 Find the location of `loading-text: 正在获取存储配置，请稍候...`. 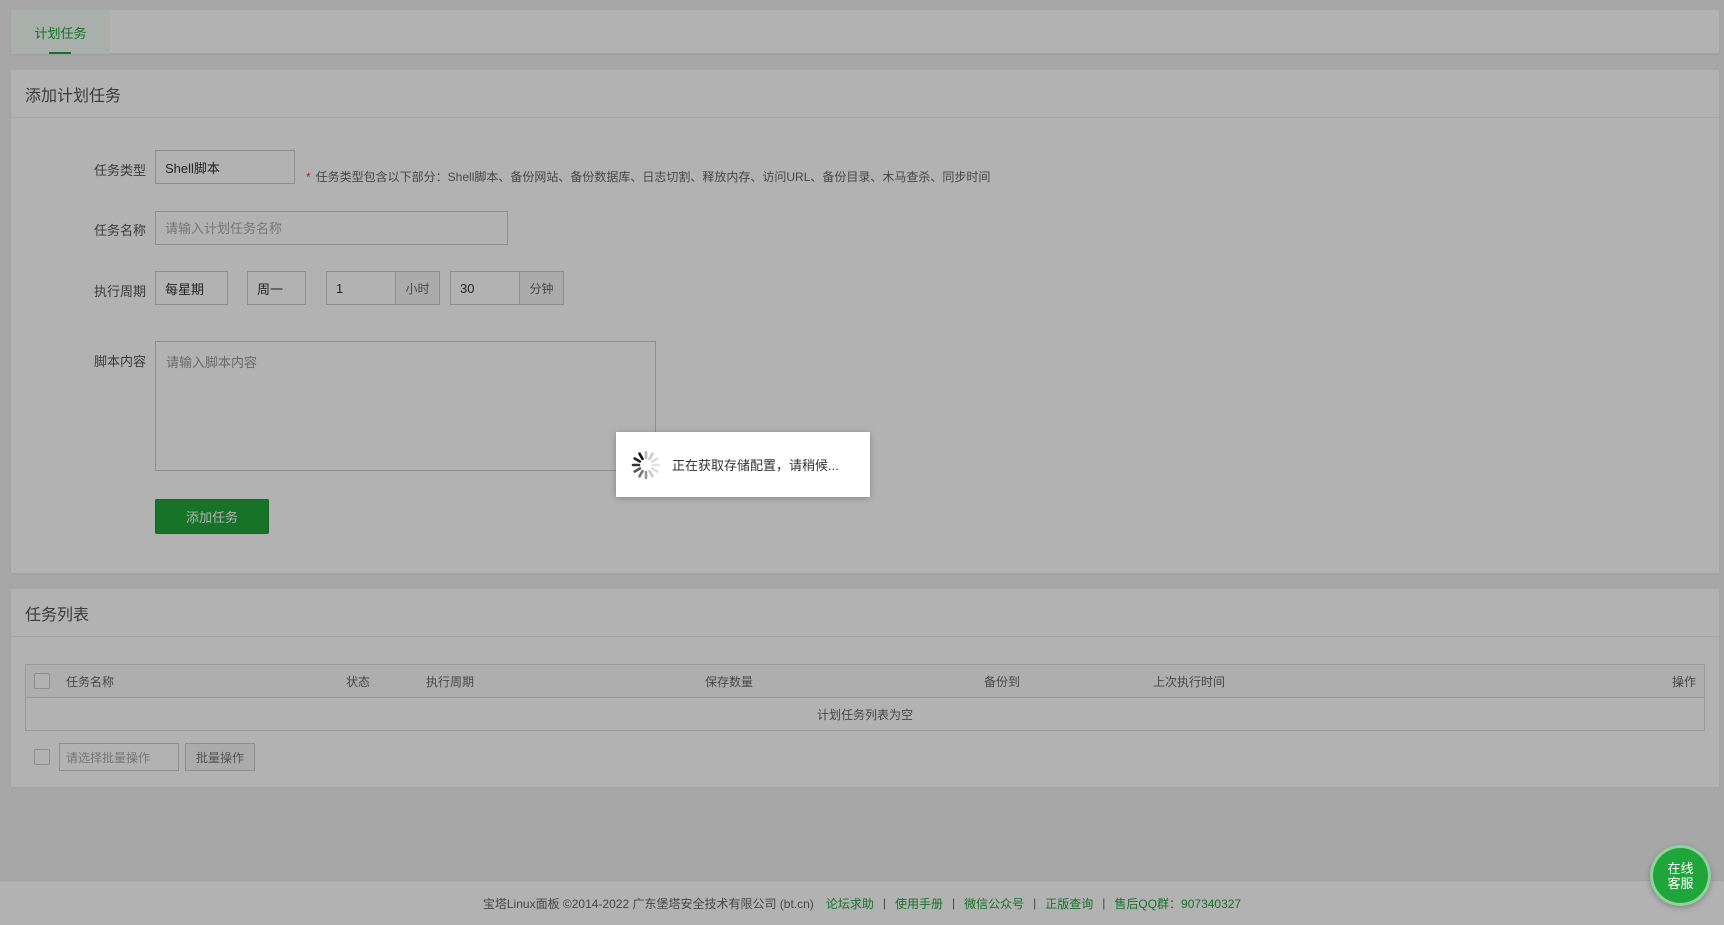

loading-text: 正在获取存储配置，请稍候... is located at coordinates (755, 465).